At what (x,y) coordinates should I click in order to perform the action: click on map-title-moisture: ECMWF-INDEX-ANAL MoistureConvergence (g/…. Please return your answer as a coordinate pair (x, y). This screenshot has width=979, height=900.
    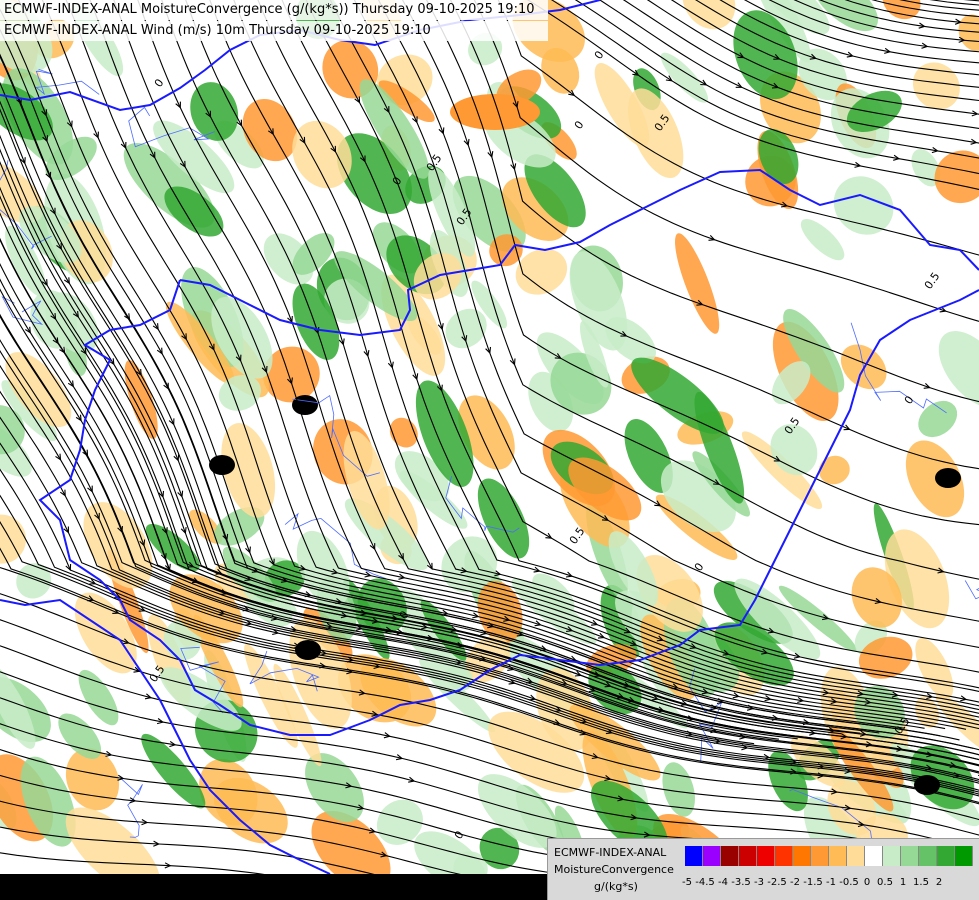
    Looking at the image, I should click on (274, 10).